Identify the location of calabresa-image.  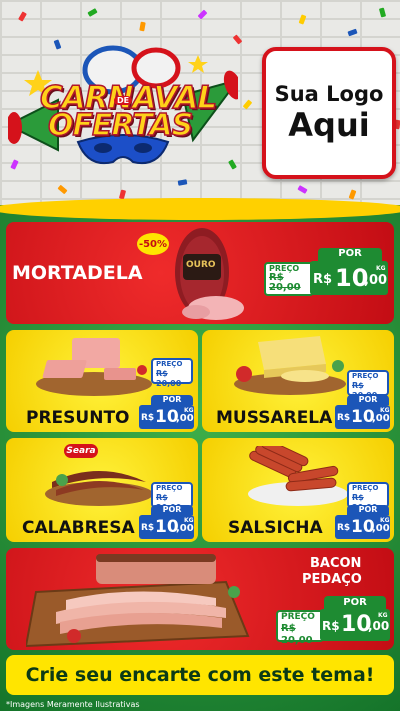
(99, 488).